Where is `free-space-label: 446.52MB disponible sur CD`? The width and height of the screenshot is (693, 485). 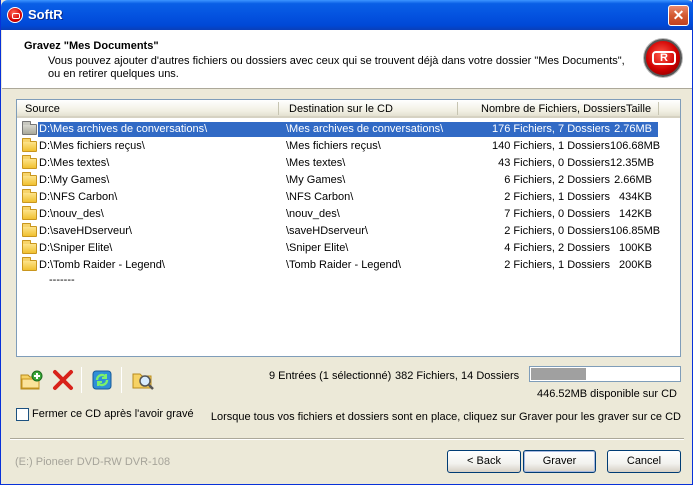
free-space-label: 446.52MB disponible sur CD is located at coordinates (606, 394).